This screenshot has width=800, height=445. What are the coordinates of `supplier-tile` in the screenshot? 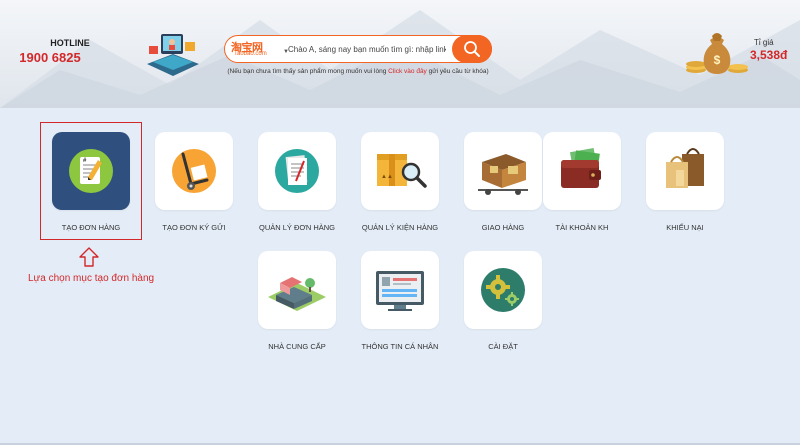 It's located at (297, 290).